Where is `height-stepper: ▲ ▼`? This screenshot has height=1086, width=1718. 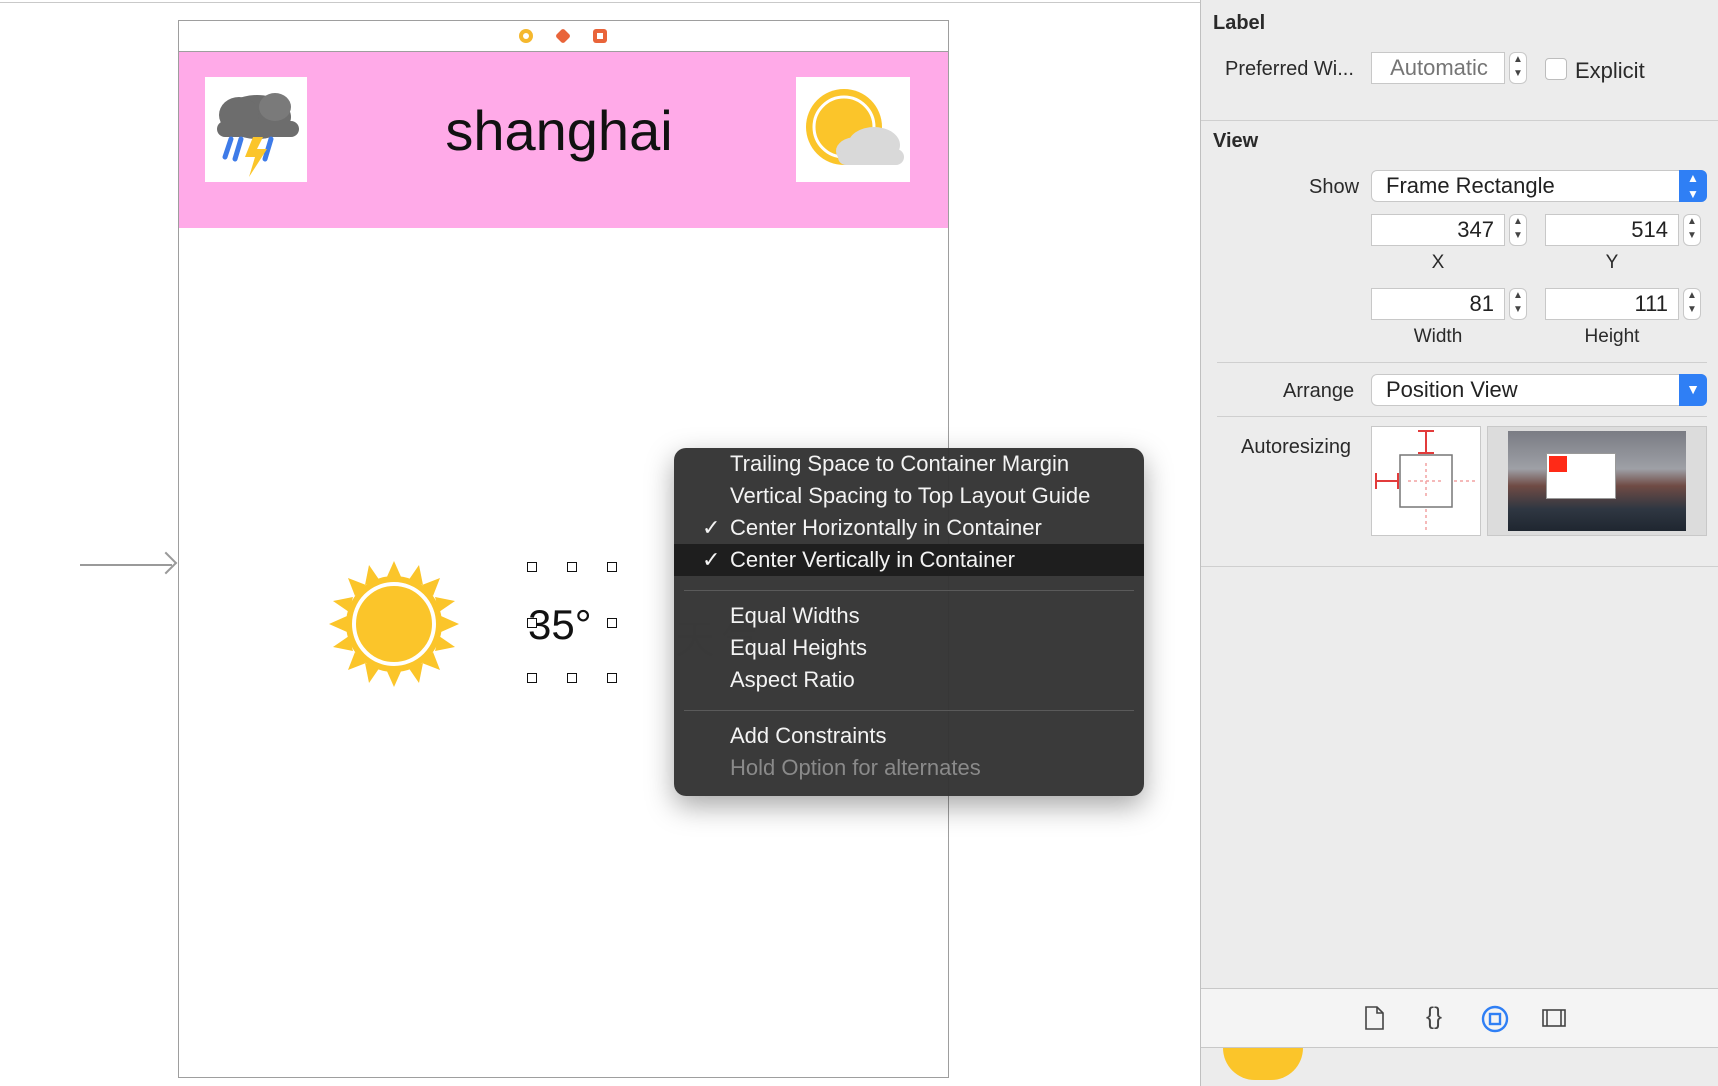
height-stepper: ▲ ▼ is located at coordinates (1692, 304).